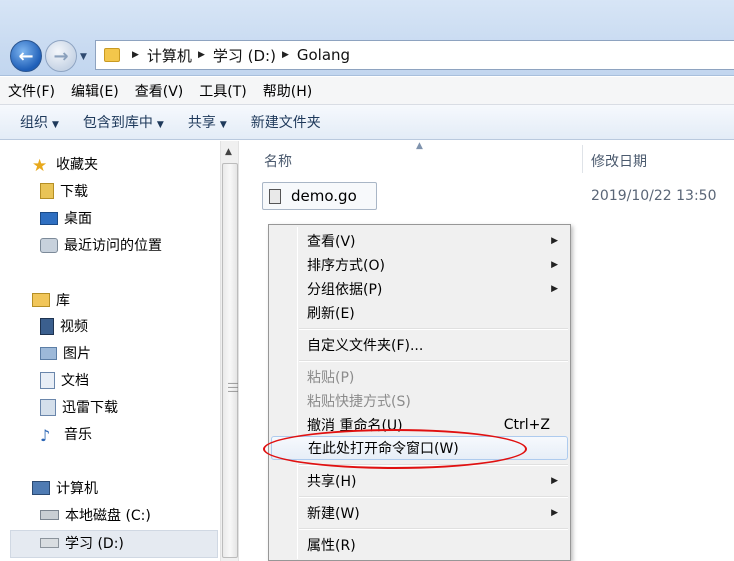  Describe the element at coordinates (278, 161) in the screenshot. I see `column-header-name: 名称` at that location.